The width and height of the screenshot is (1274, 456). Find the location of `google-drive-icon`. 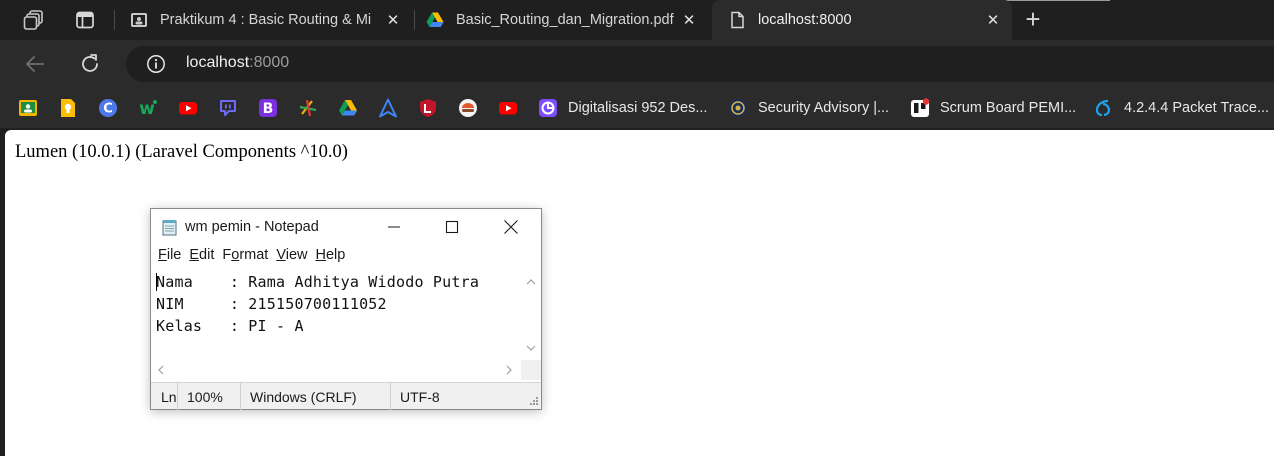

google-drive-icon is located at coordinates (435, 19).